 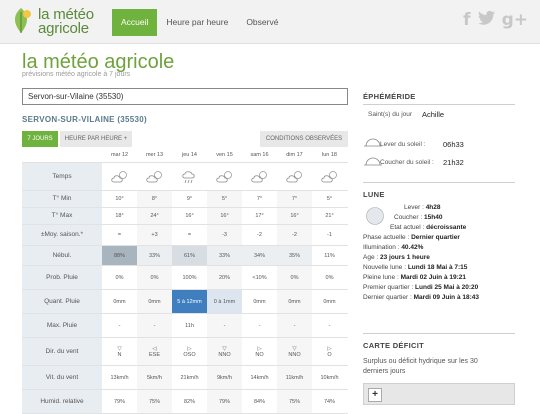 What do you see at coordinates (189, 351) in the screenshot?
I see `wind-dir-cell: ▷ OSO` at bounding box center [189, 351].